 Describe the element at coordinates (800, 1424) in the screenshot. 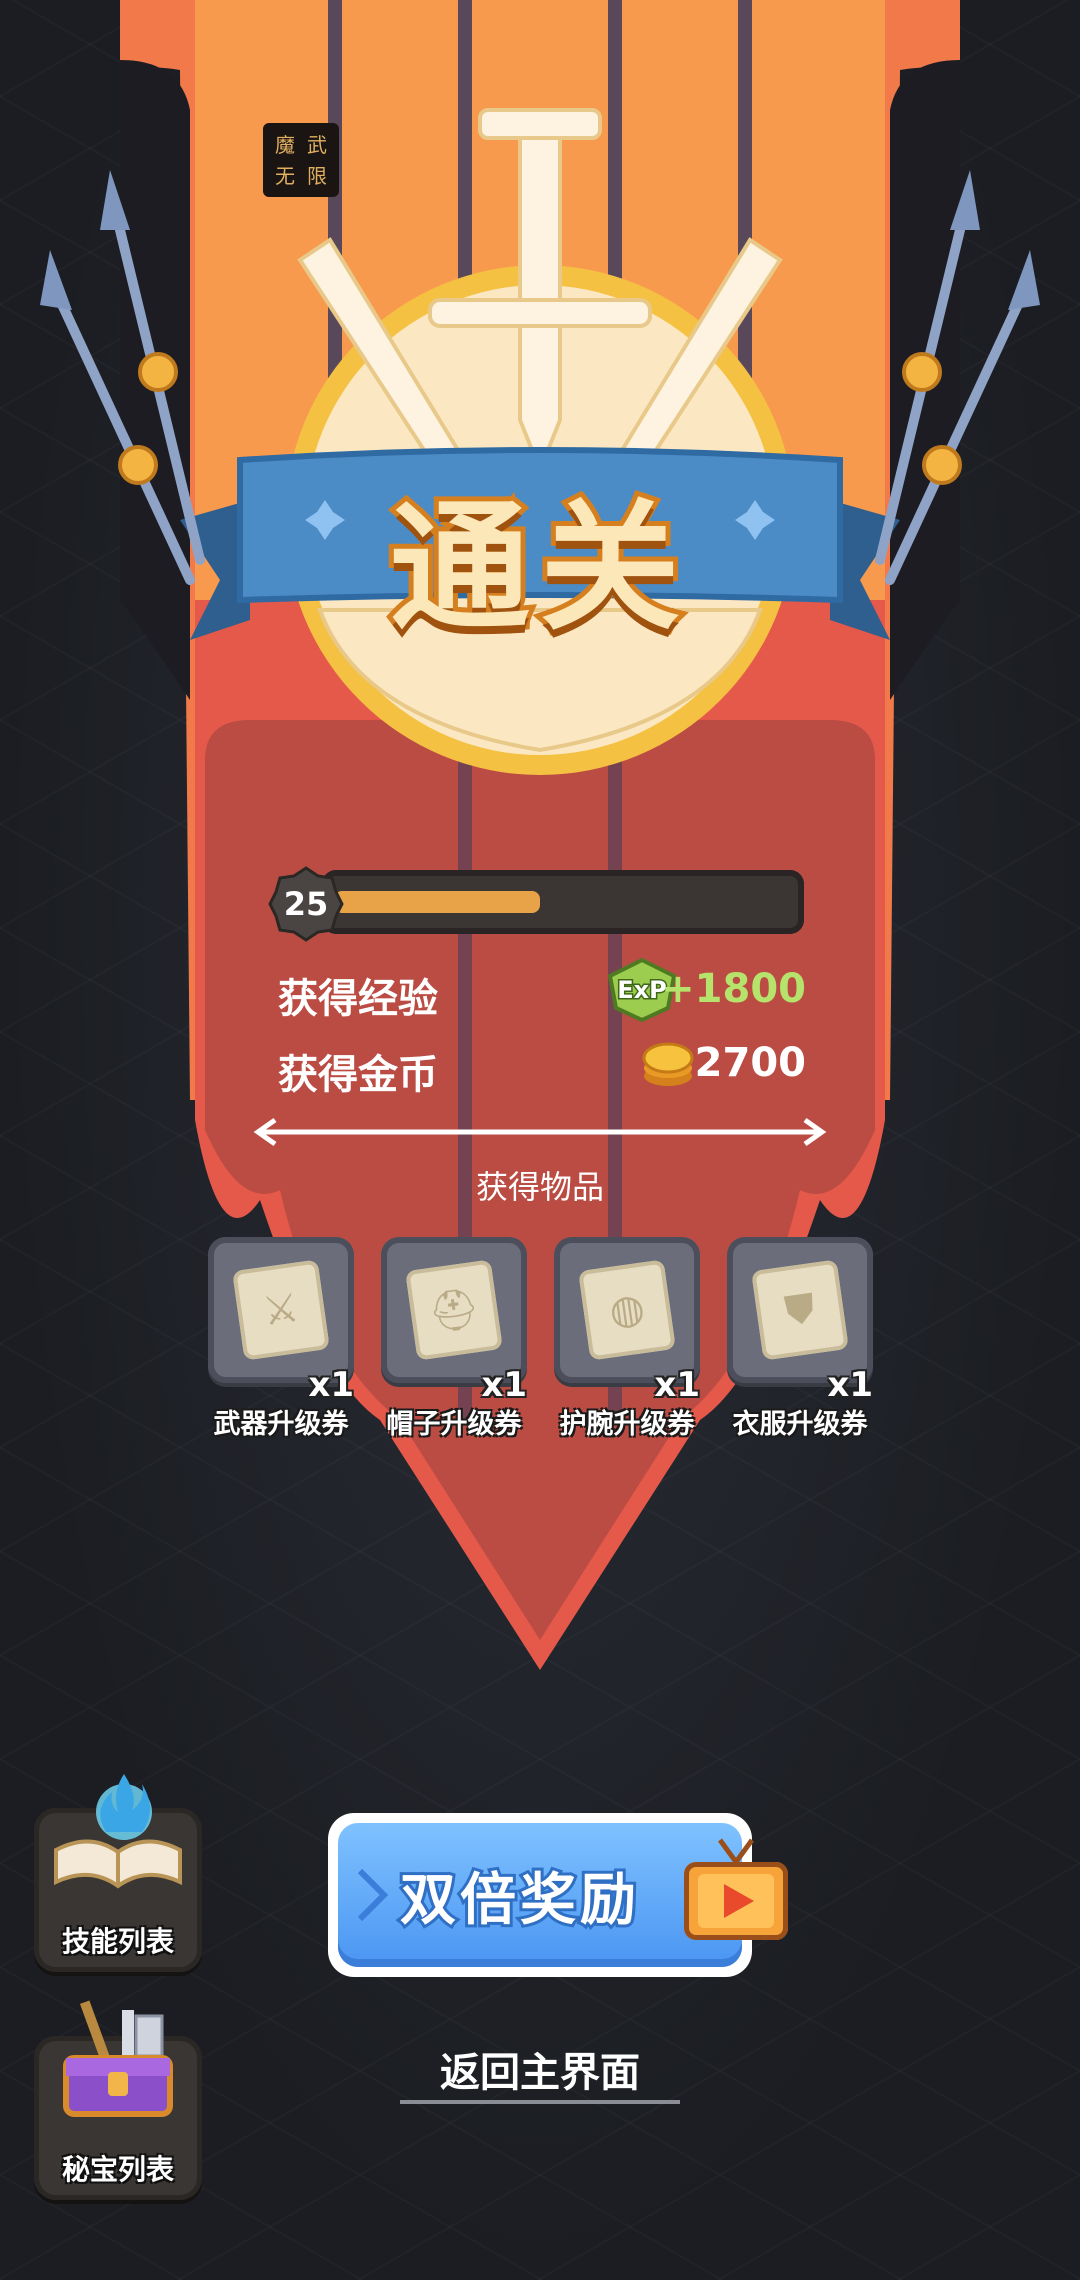

I see `item-name: 衣服升级券` at that location.